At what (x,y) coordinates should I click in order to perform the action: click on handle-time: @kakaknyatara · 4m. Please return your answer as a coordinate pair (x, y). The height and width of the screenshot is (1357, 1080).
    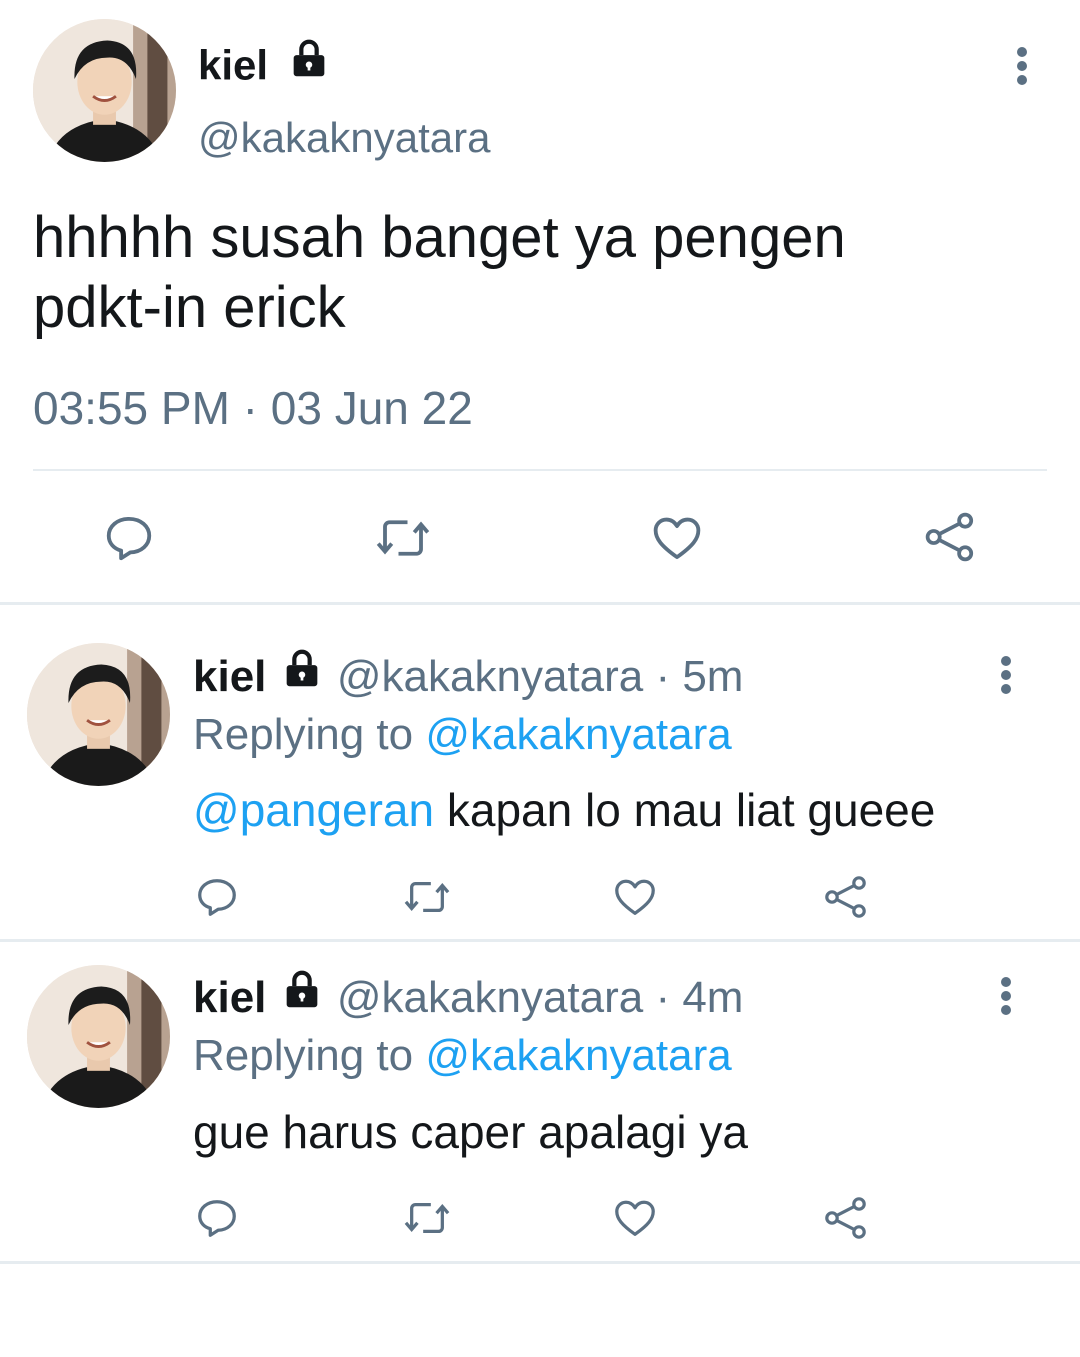
    Looking at the image, I should click on (540, 997).